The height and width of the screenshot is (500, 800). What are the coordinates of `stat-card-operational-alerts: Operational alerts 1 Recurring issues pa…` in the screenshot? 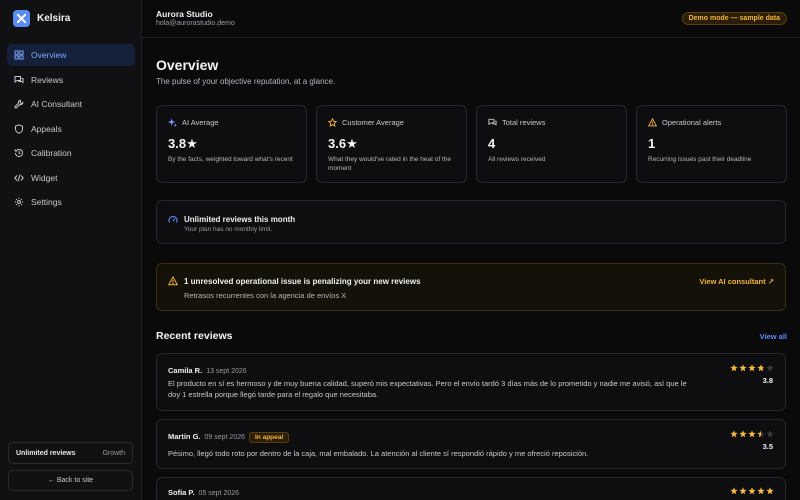 It's located at (711, 144).